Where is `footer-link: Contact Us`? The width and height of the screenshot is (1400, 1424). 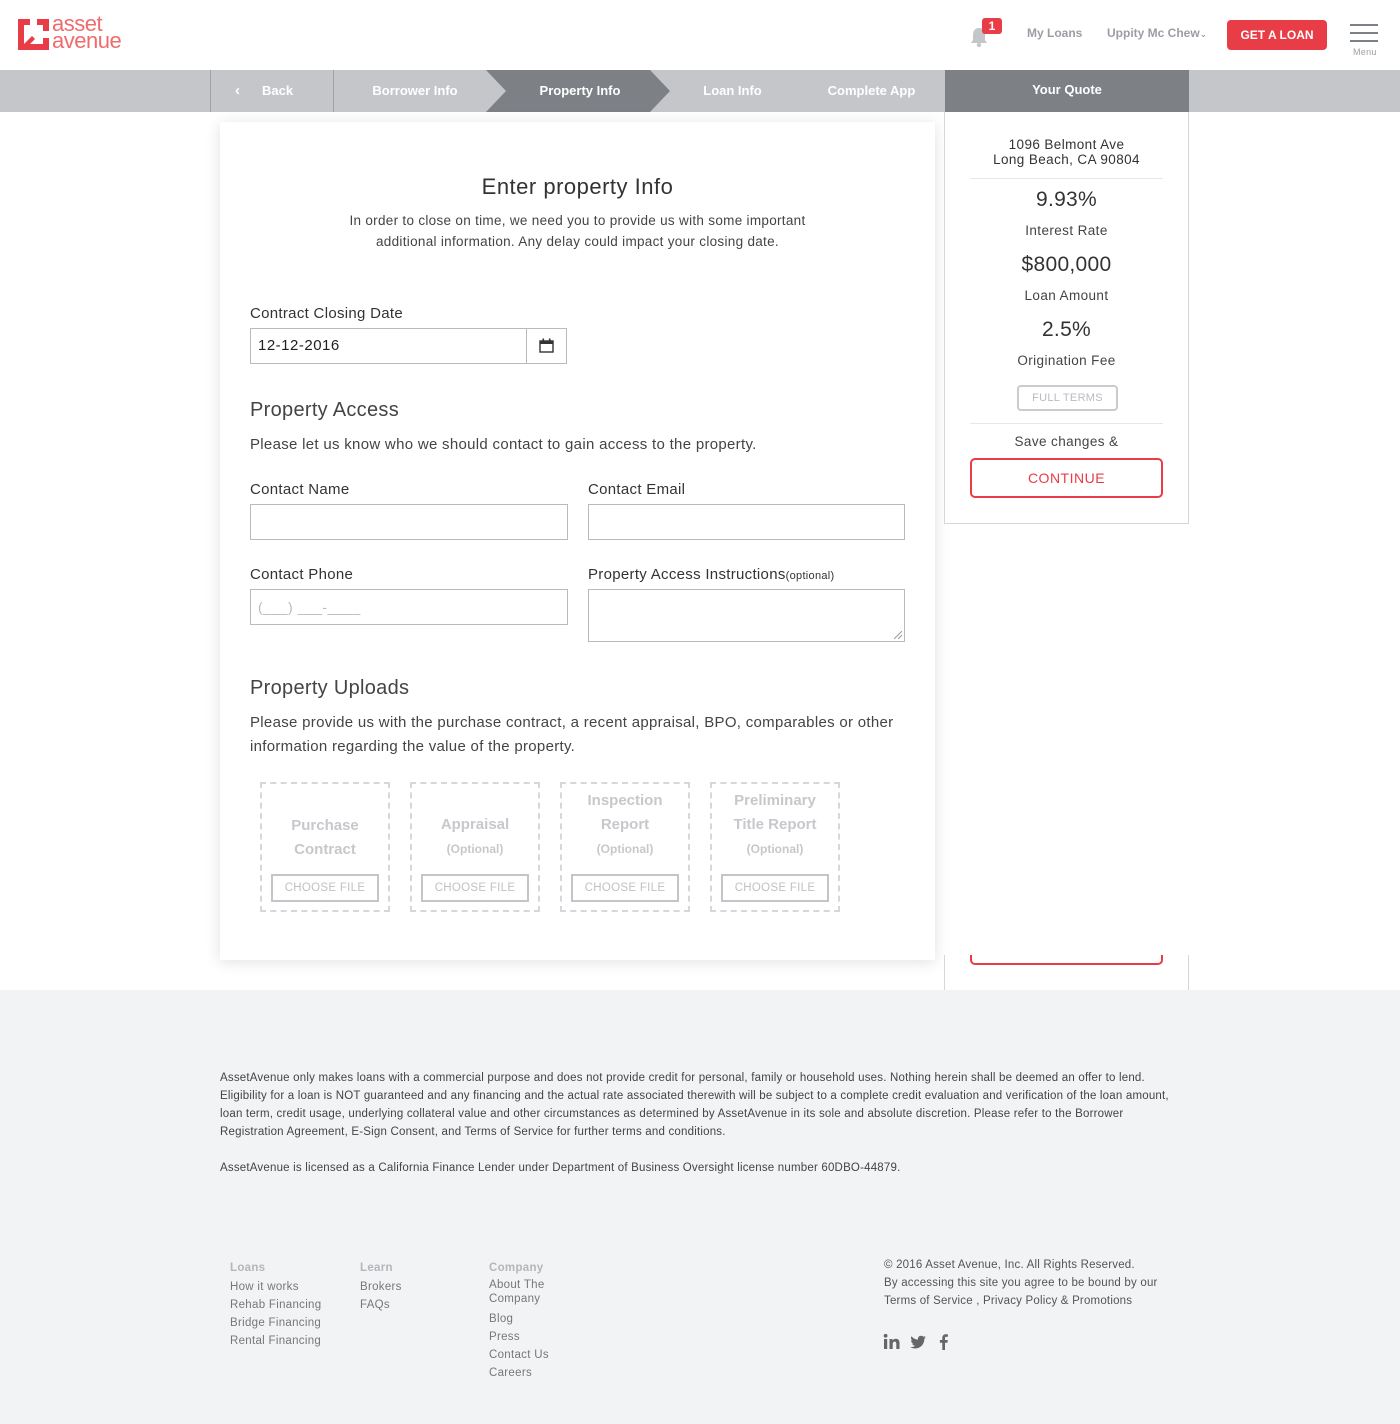
footer-link: Contact Us is located at coordinates (529, 1355).